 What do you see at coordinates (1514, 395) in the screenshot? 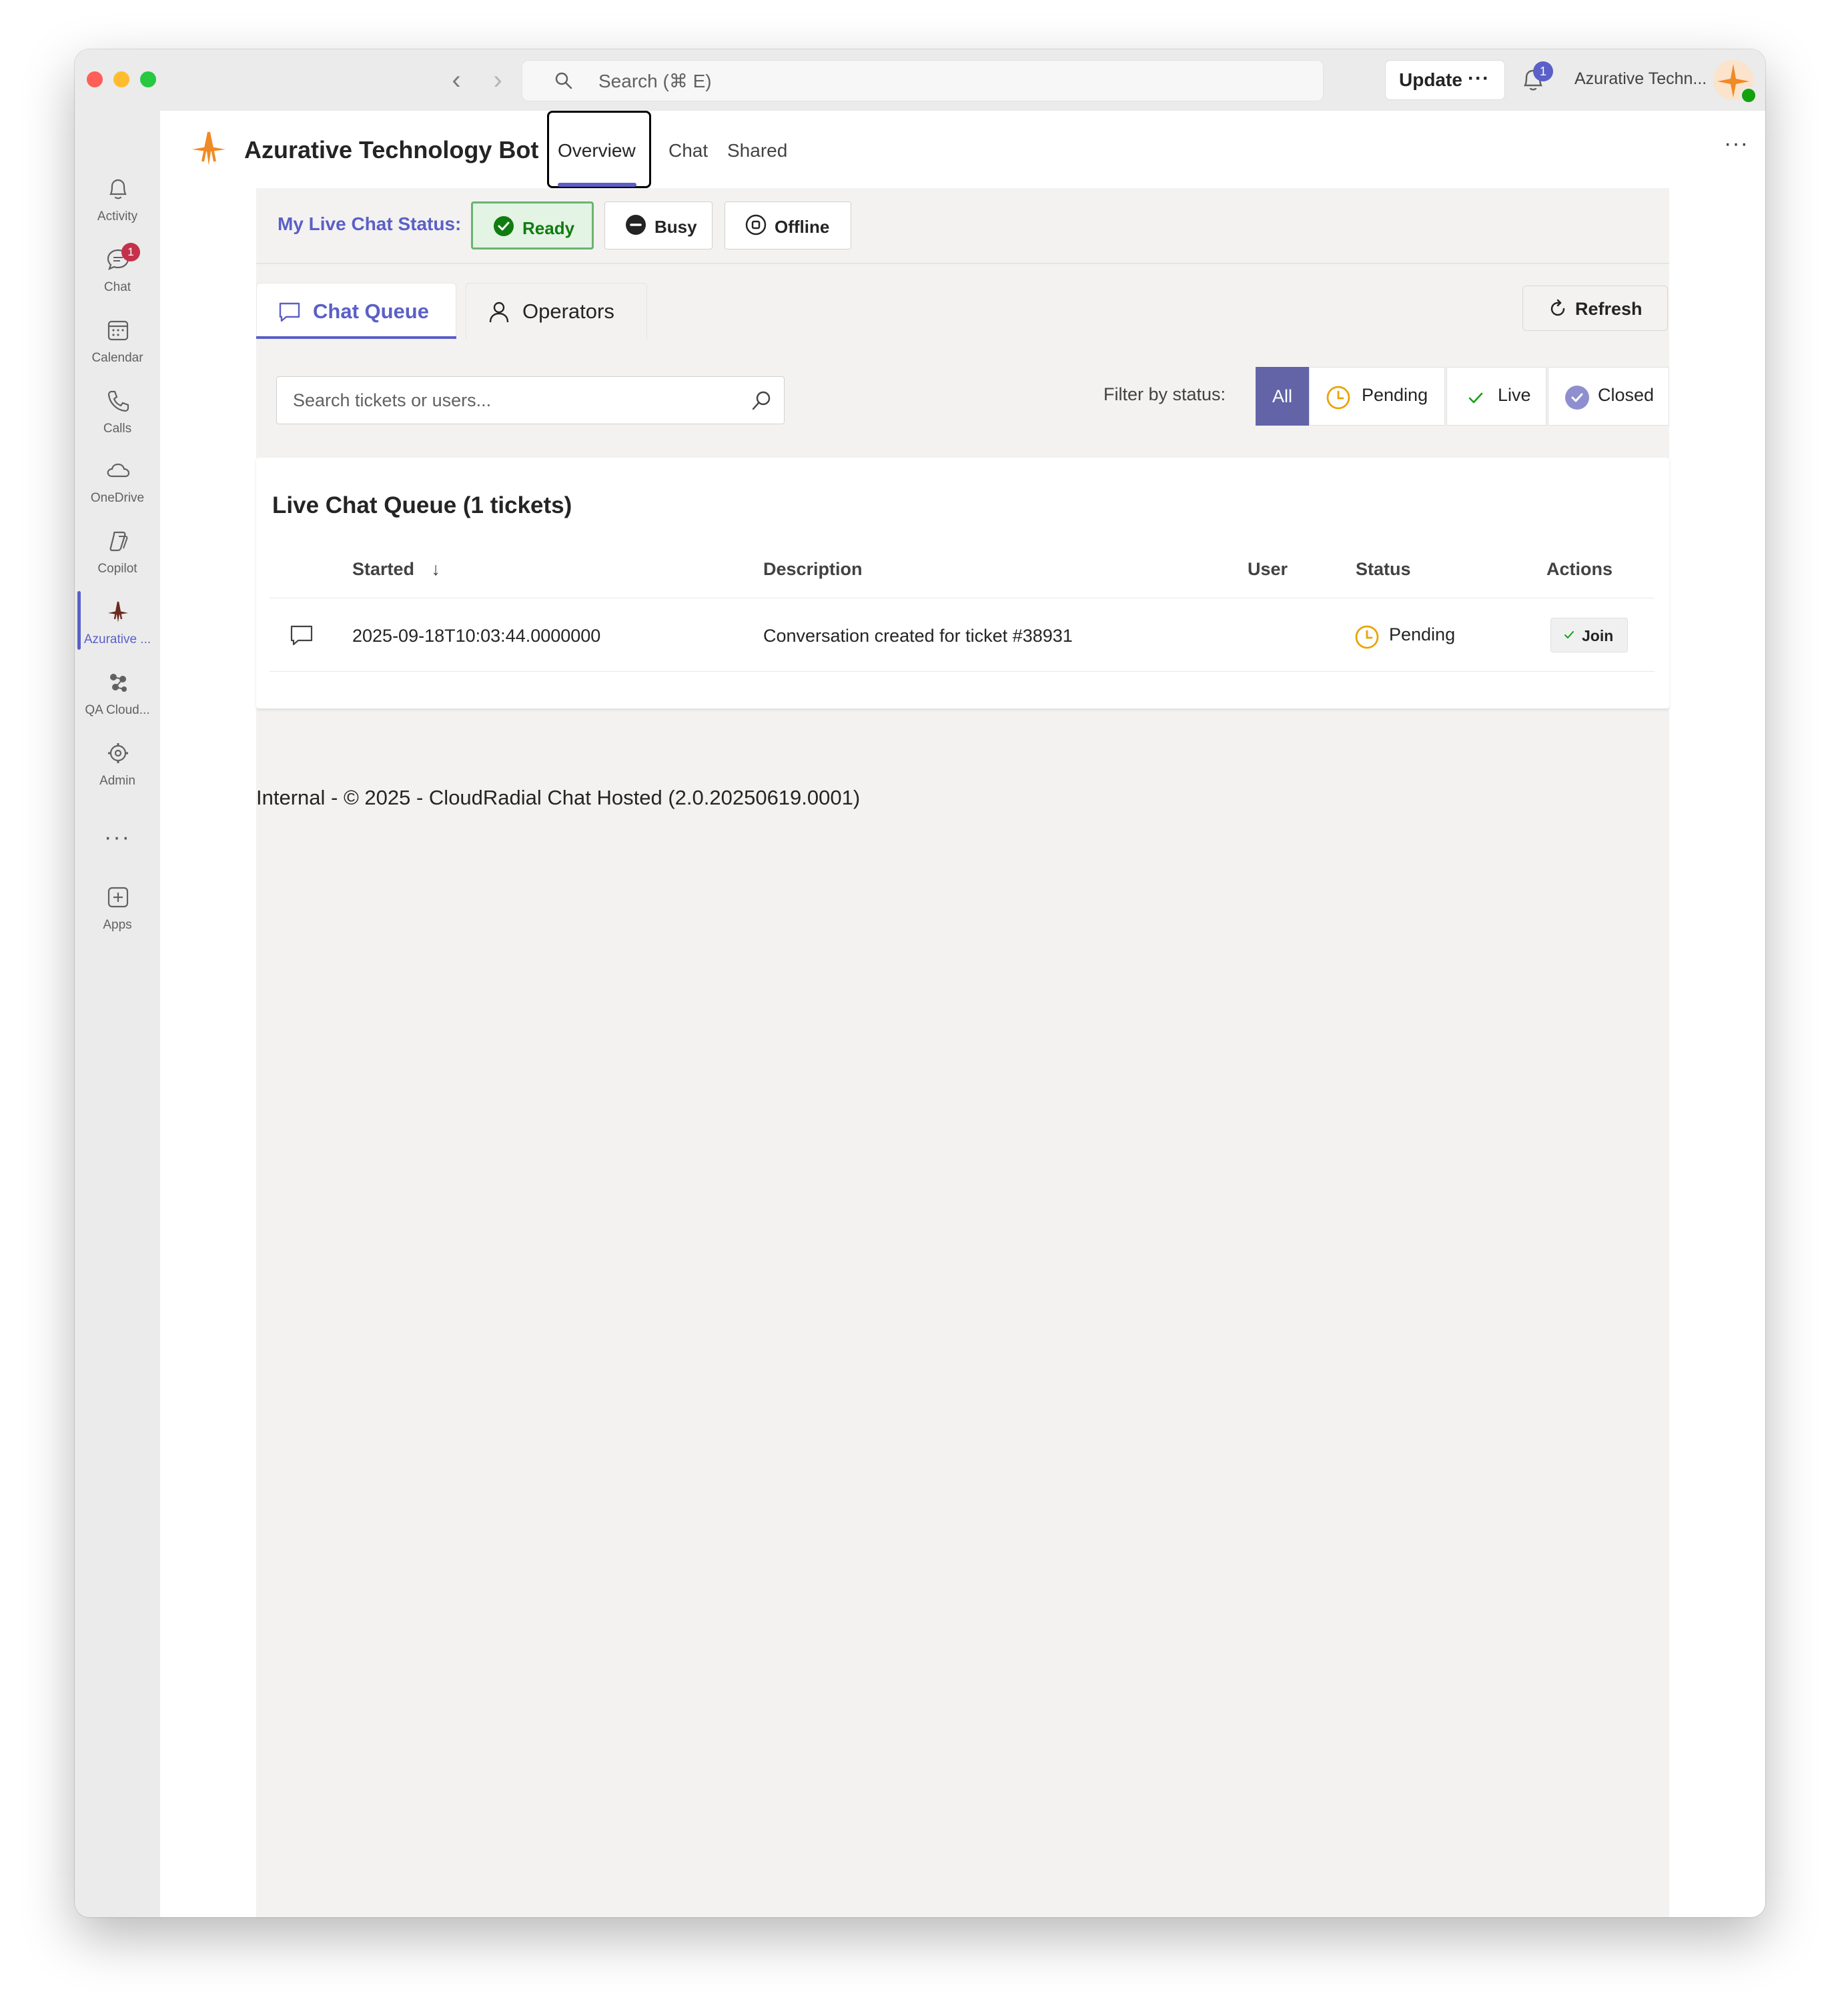
I see `filter-live-label: Live` at bounding box center [1514, 395].